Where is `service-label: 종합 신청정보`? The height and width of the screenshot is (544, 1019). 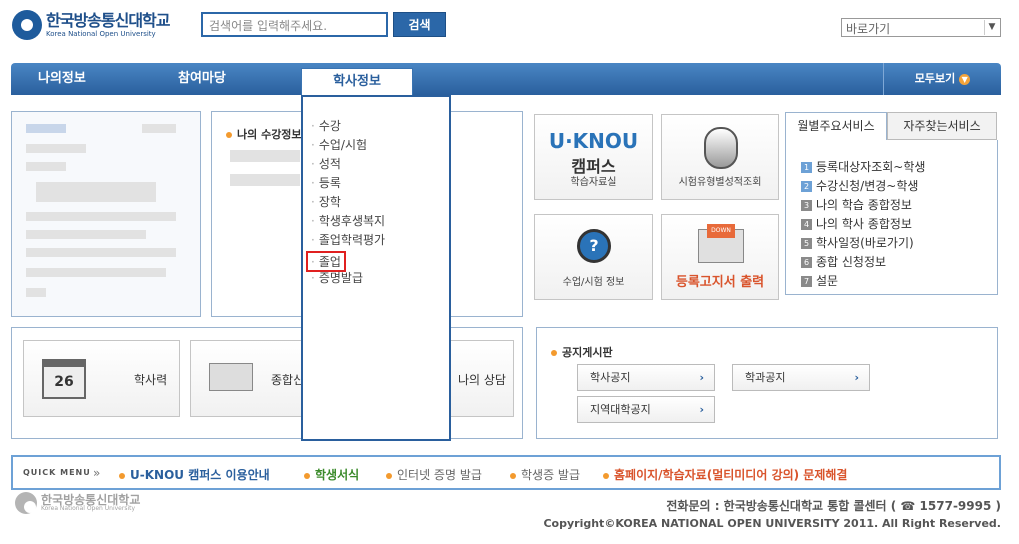
service-label: 종합 신청정보 is located at coordinates (851, 262).